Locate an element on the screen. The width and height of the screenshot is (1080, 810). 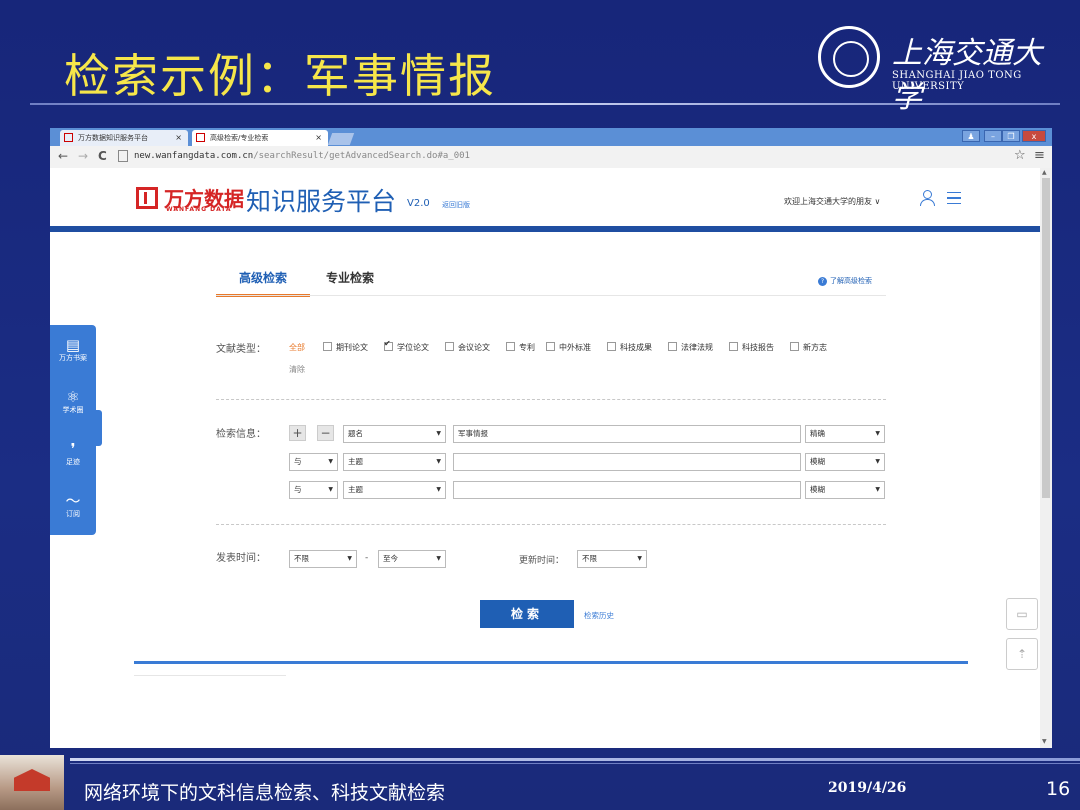
logic-select-row2: 与 ▼ is located at coordinates (313, 462).